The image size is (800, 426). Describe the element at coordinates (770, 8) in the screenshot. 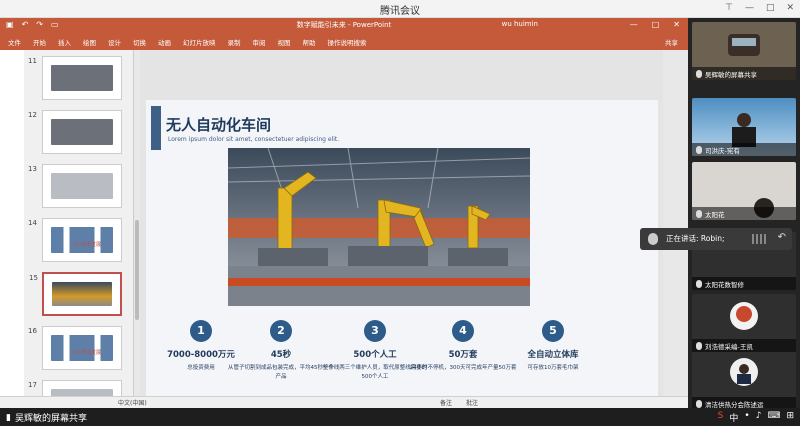

I see `maximize-icon: □` at that location.